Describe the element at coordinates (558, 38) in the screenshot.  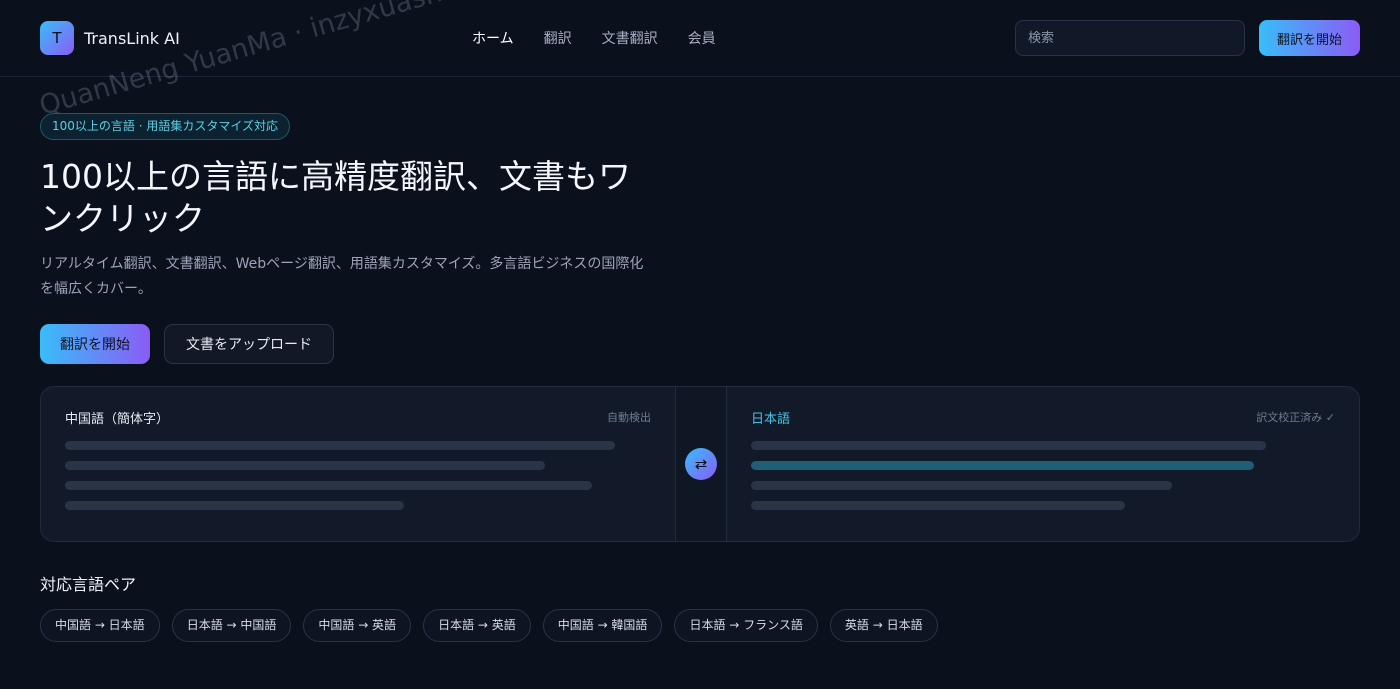
I see `nav-translate: 翻訳` at that location.